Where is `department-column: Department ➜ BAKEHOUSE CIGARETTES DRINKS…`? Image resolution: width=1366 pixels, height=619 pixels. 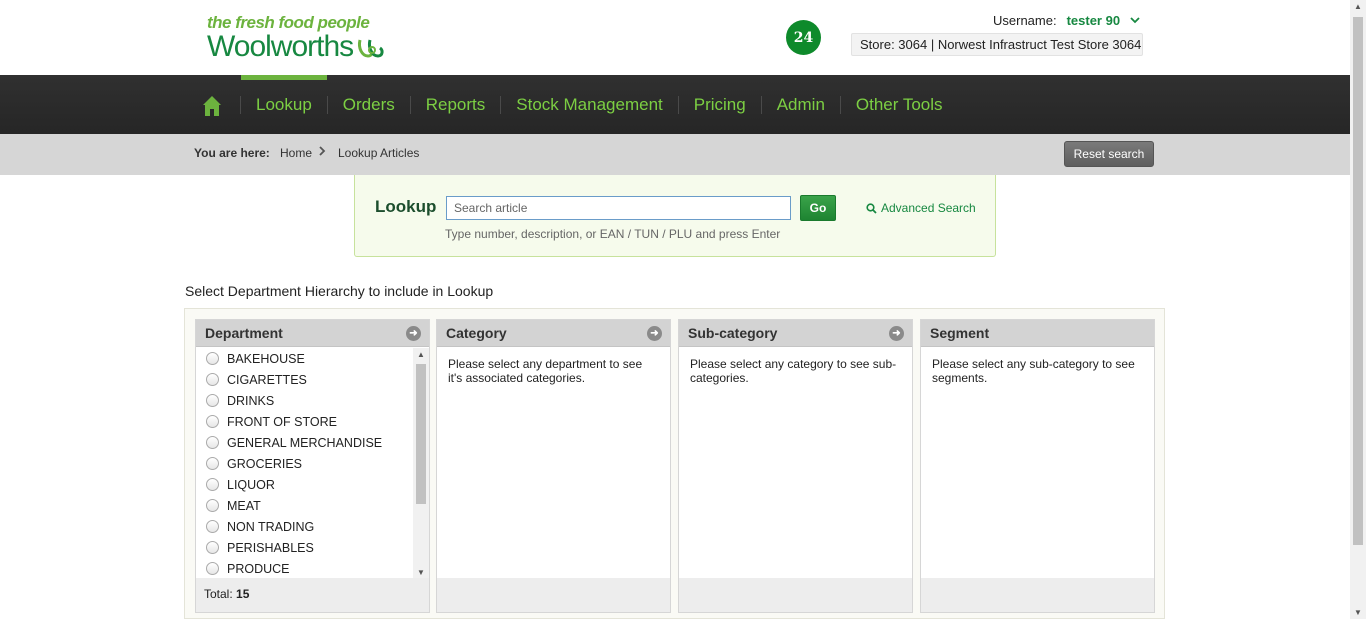 department-column: Department ➜ BAKEHOUSE CIGARETTES DRINKS… is located at coordinates (312, 466).